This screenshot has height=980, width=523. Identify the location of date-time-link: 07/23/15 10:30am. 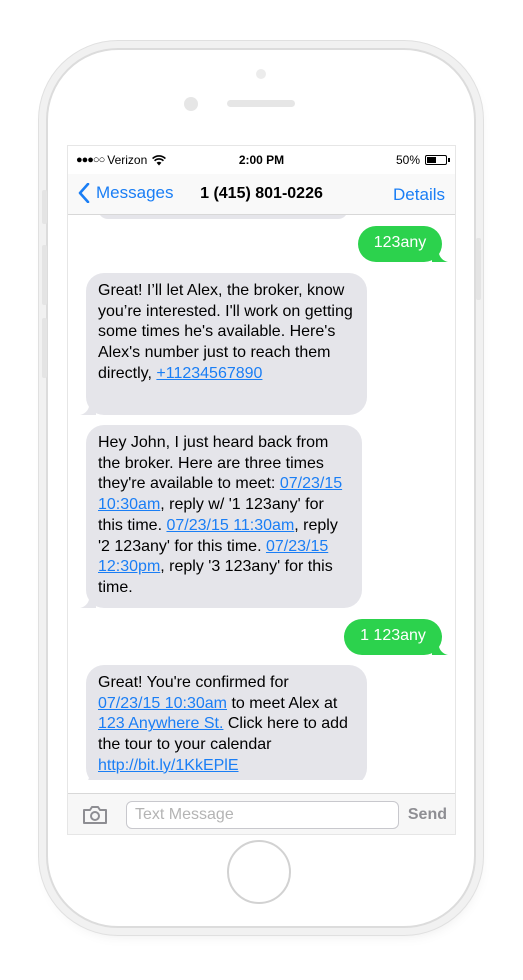
(162, 703).